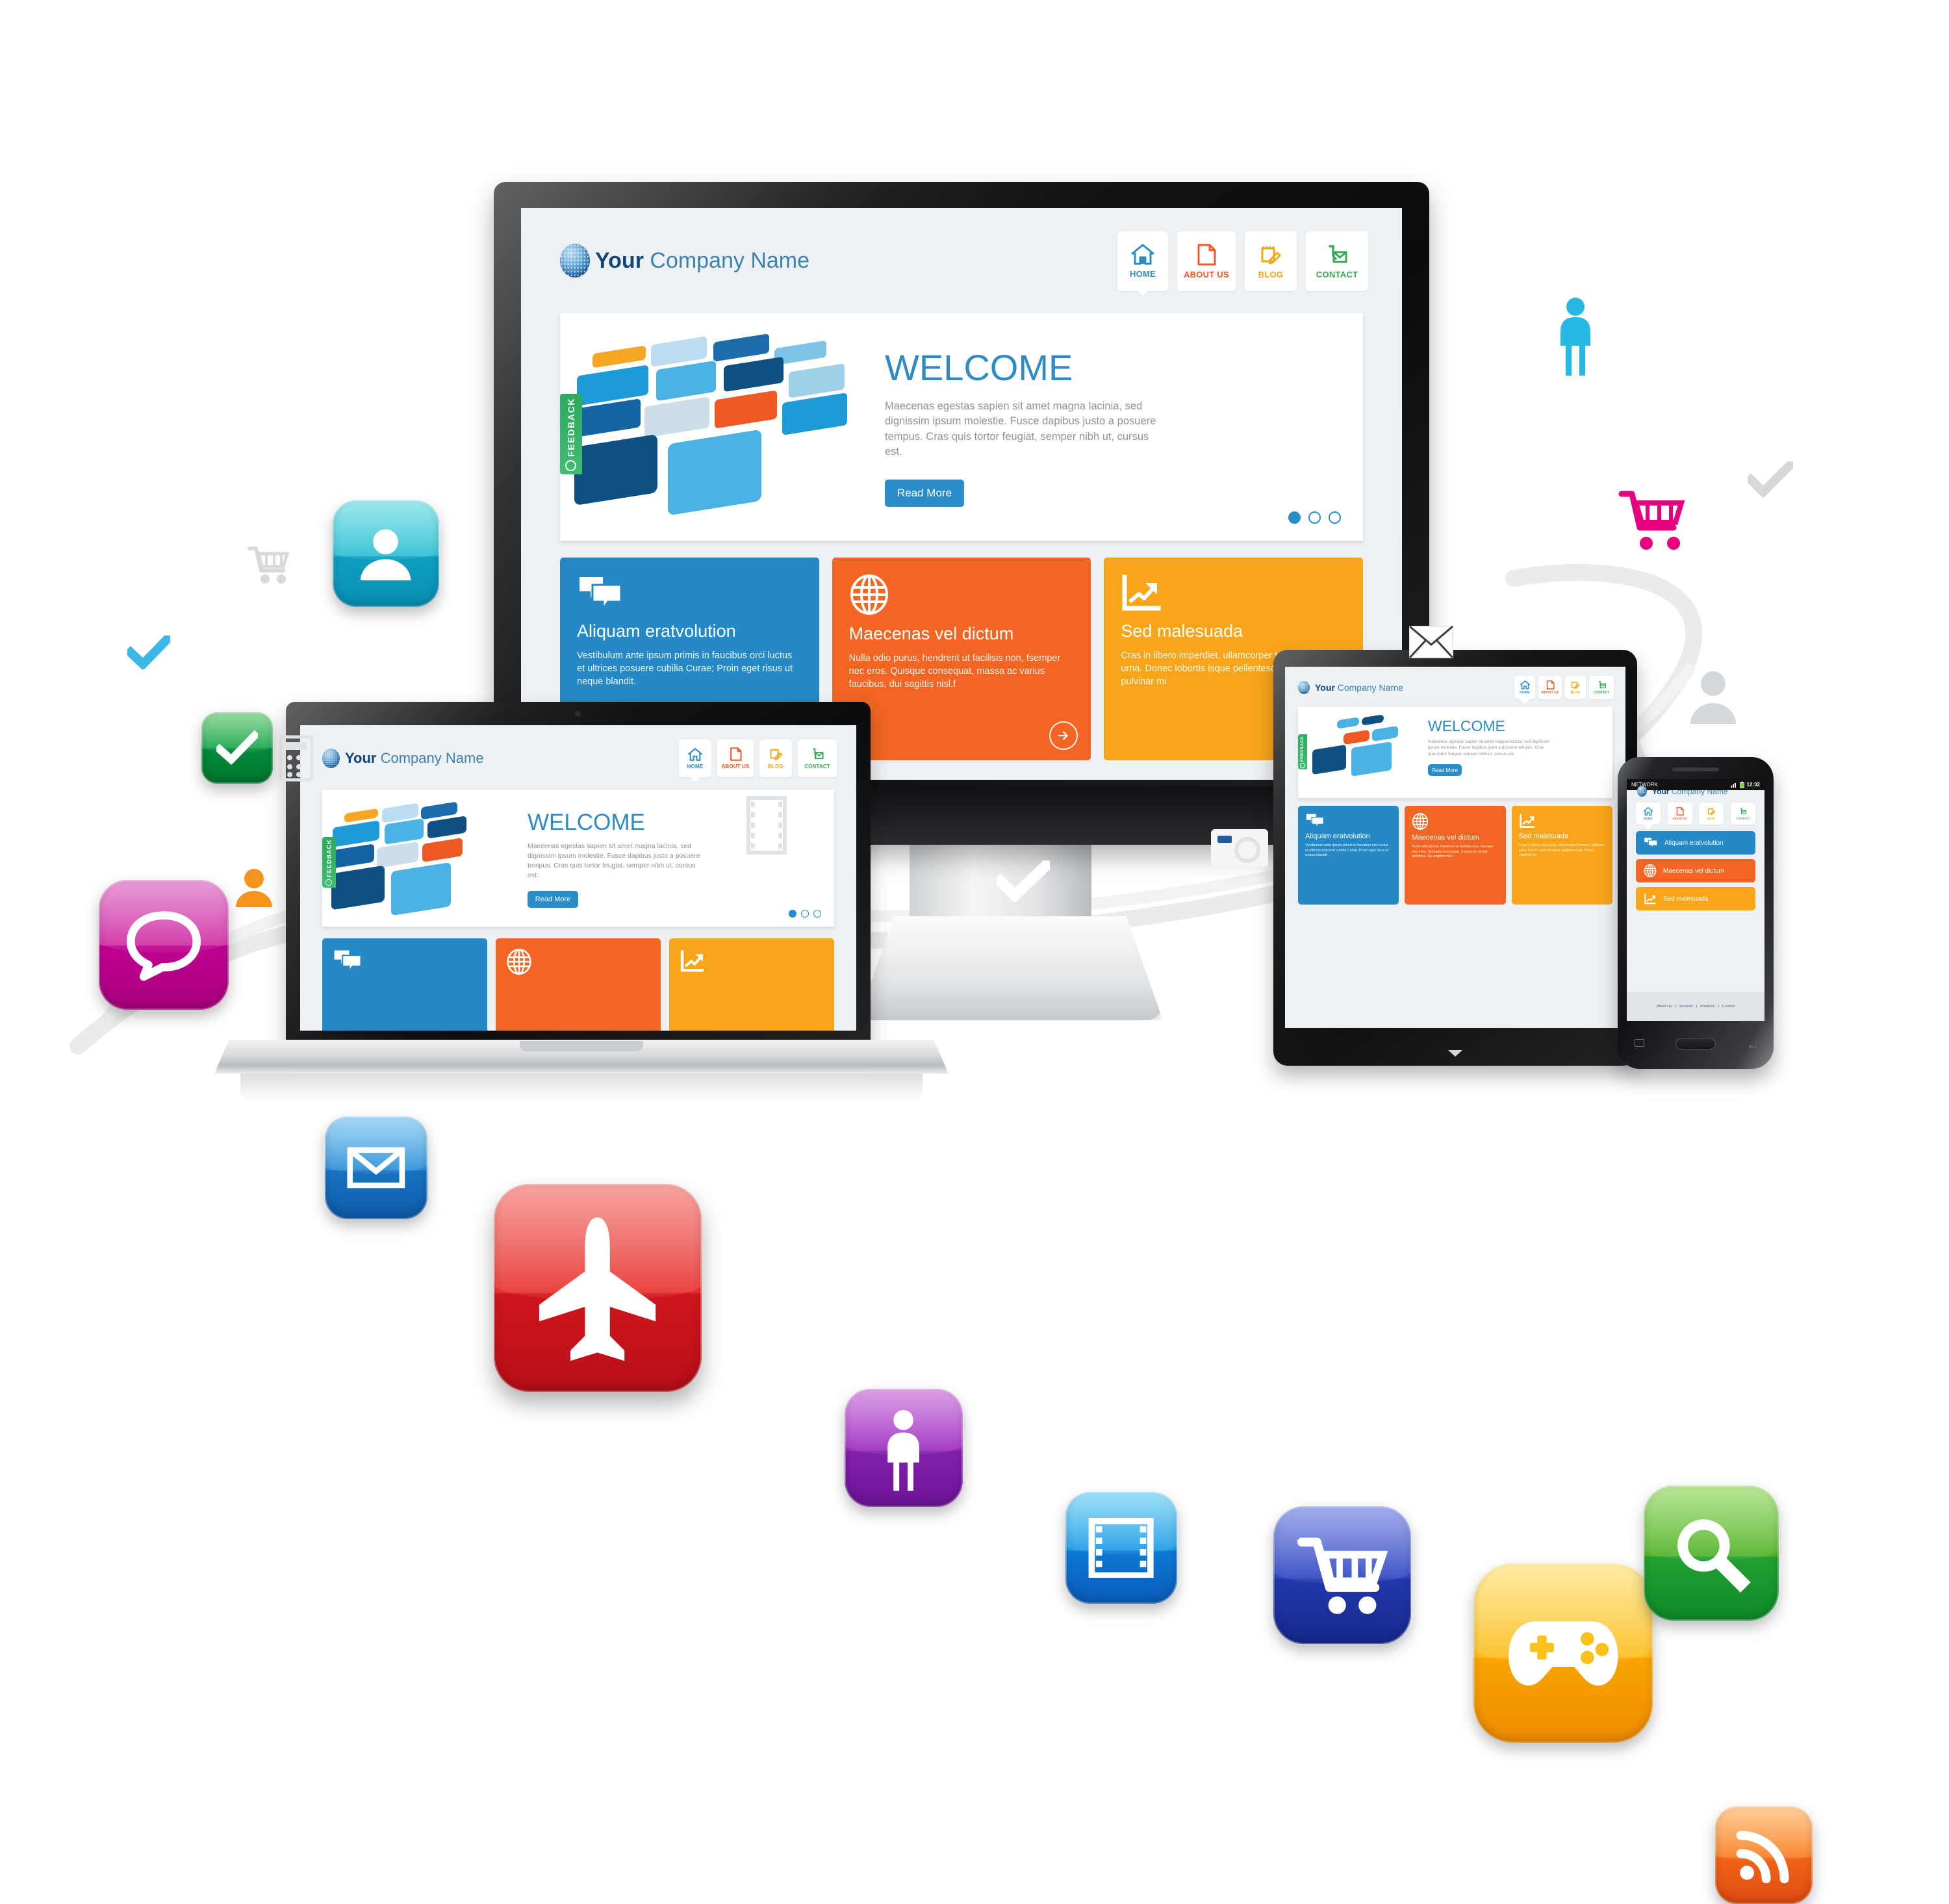 The width and height of the screenshot is (1949, 1904). Describe the element at coordinates (904, 1448) in the screenshot. I see `app-icon-male-person` at that location.